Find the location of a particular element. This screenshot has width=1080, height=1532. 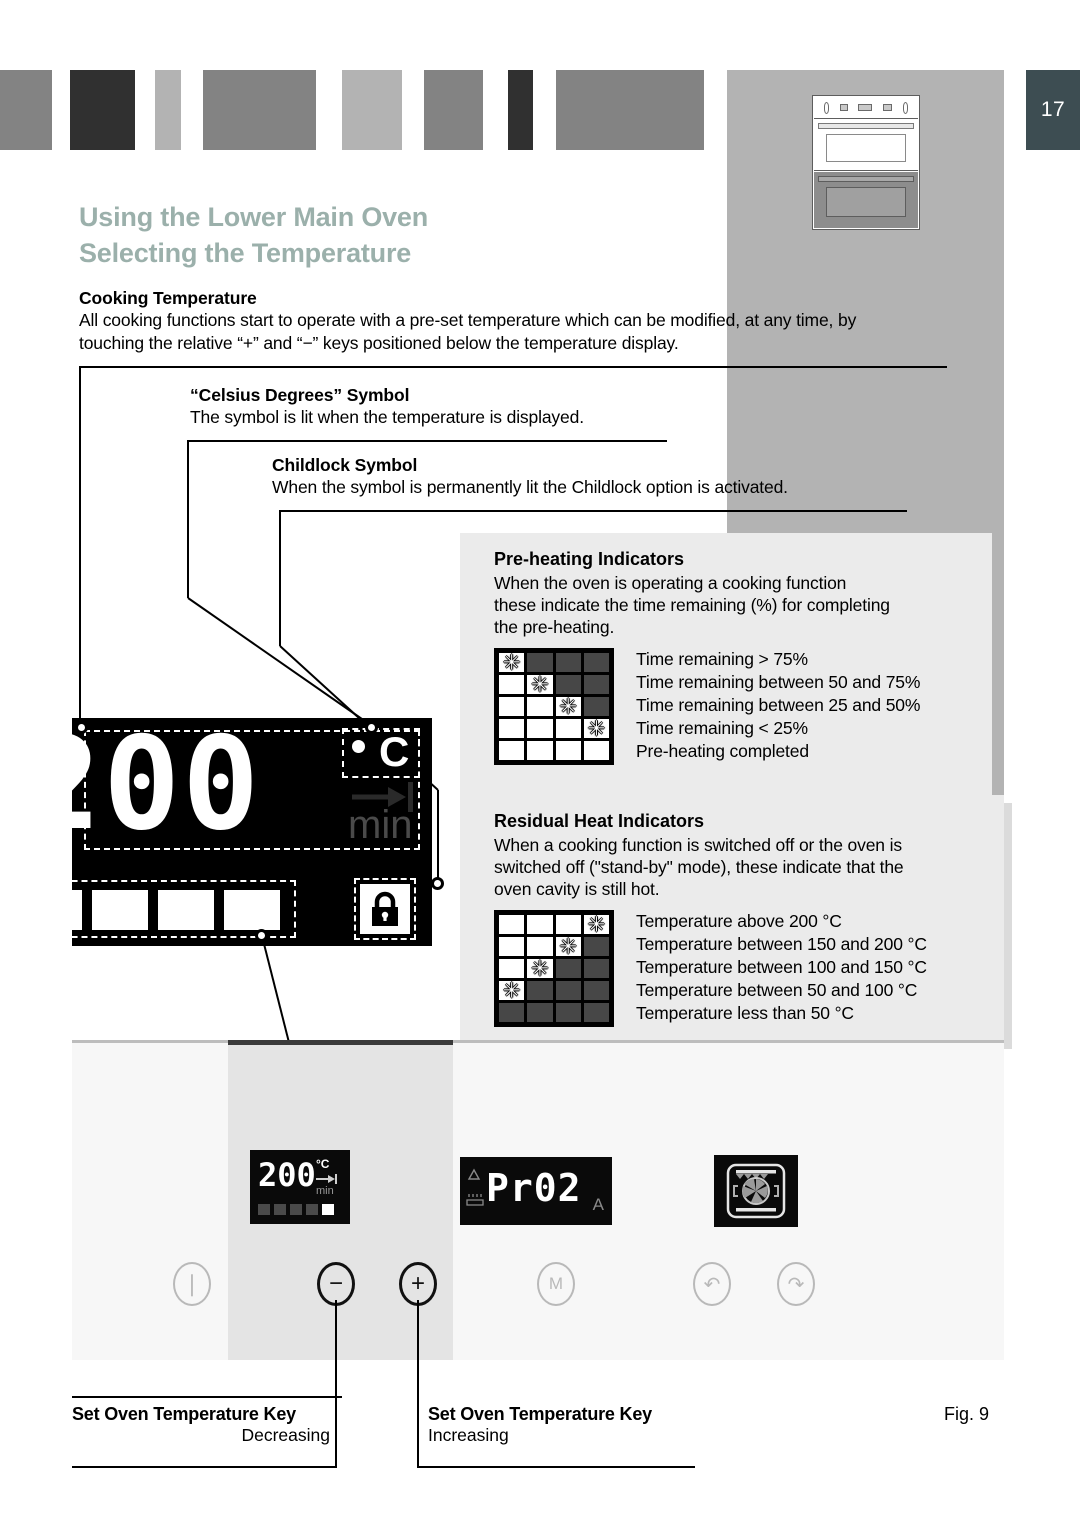

page-number: 17 is located at coordinates (1053, 109).